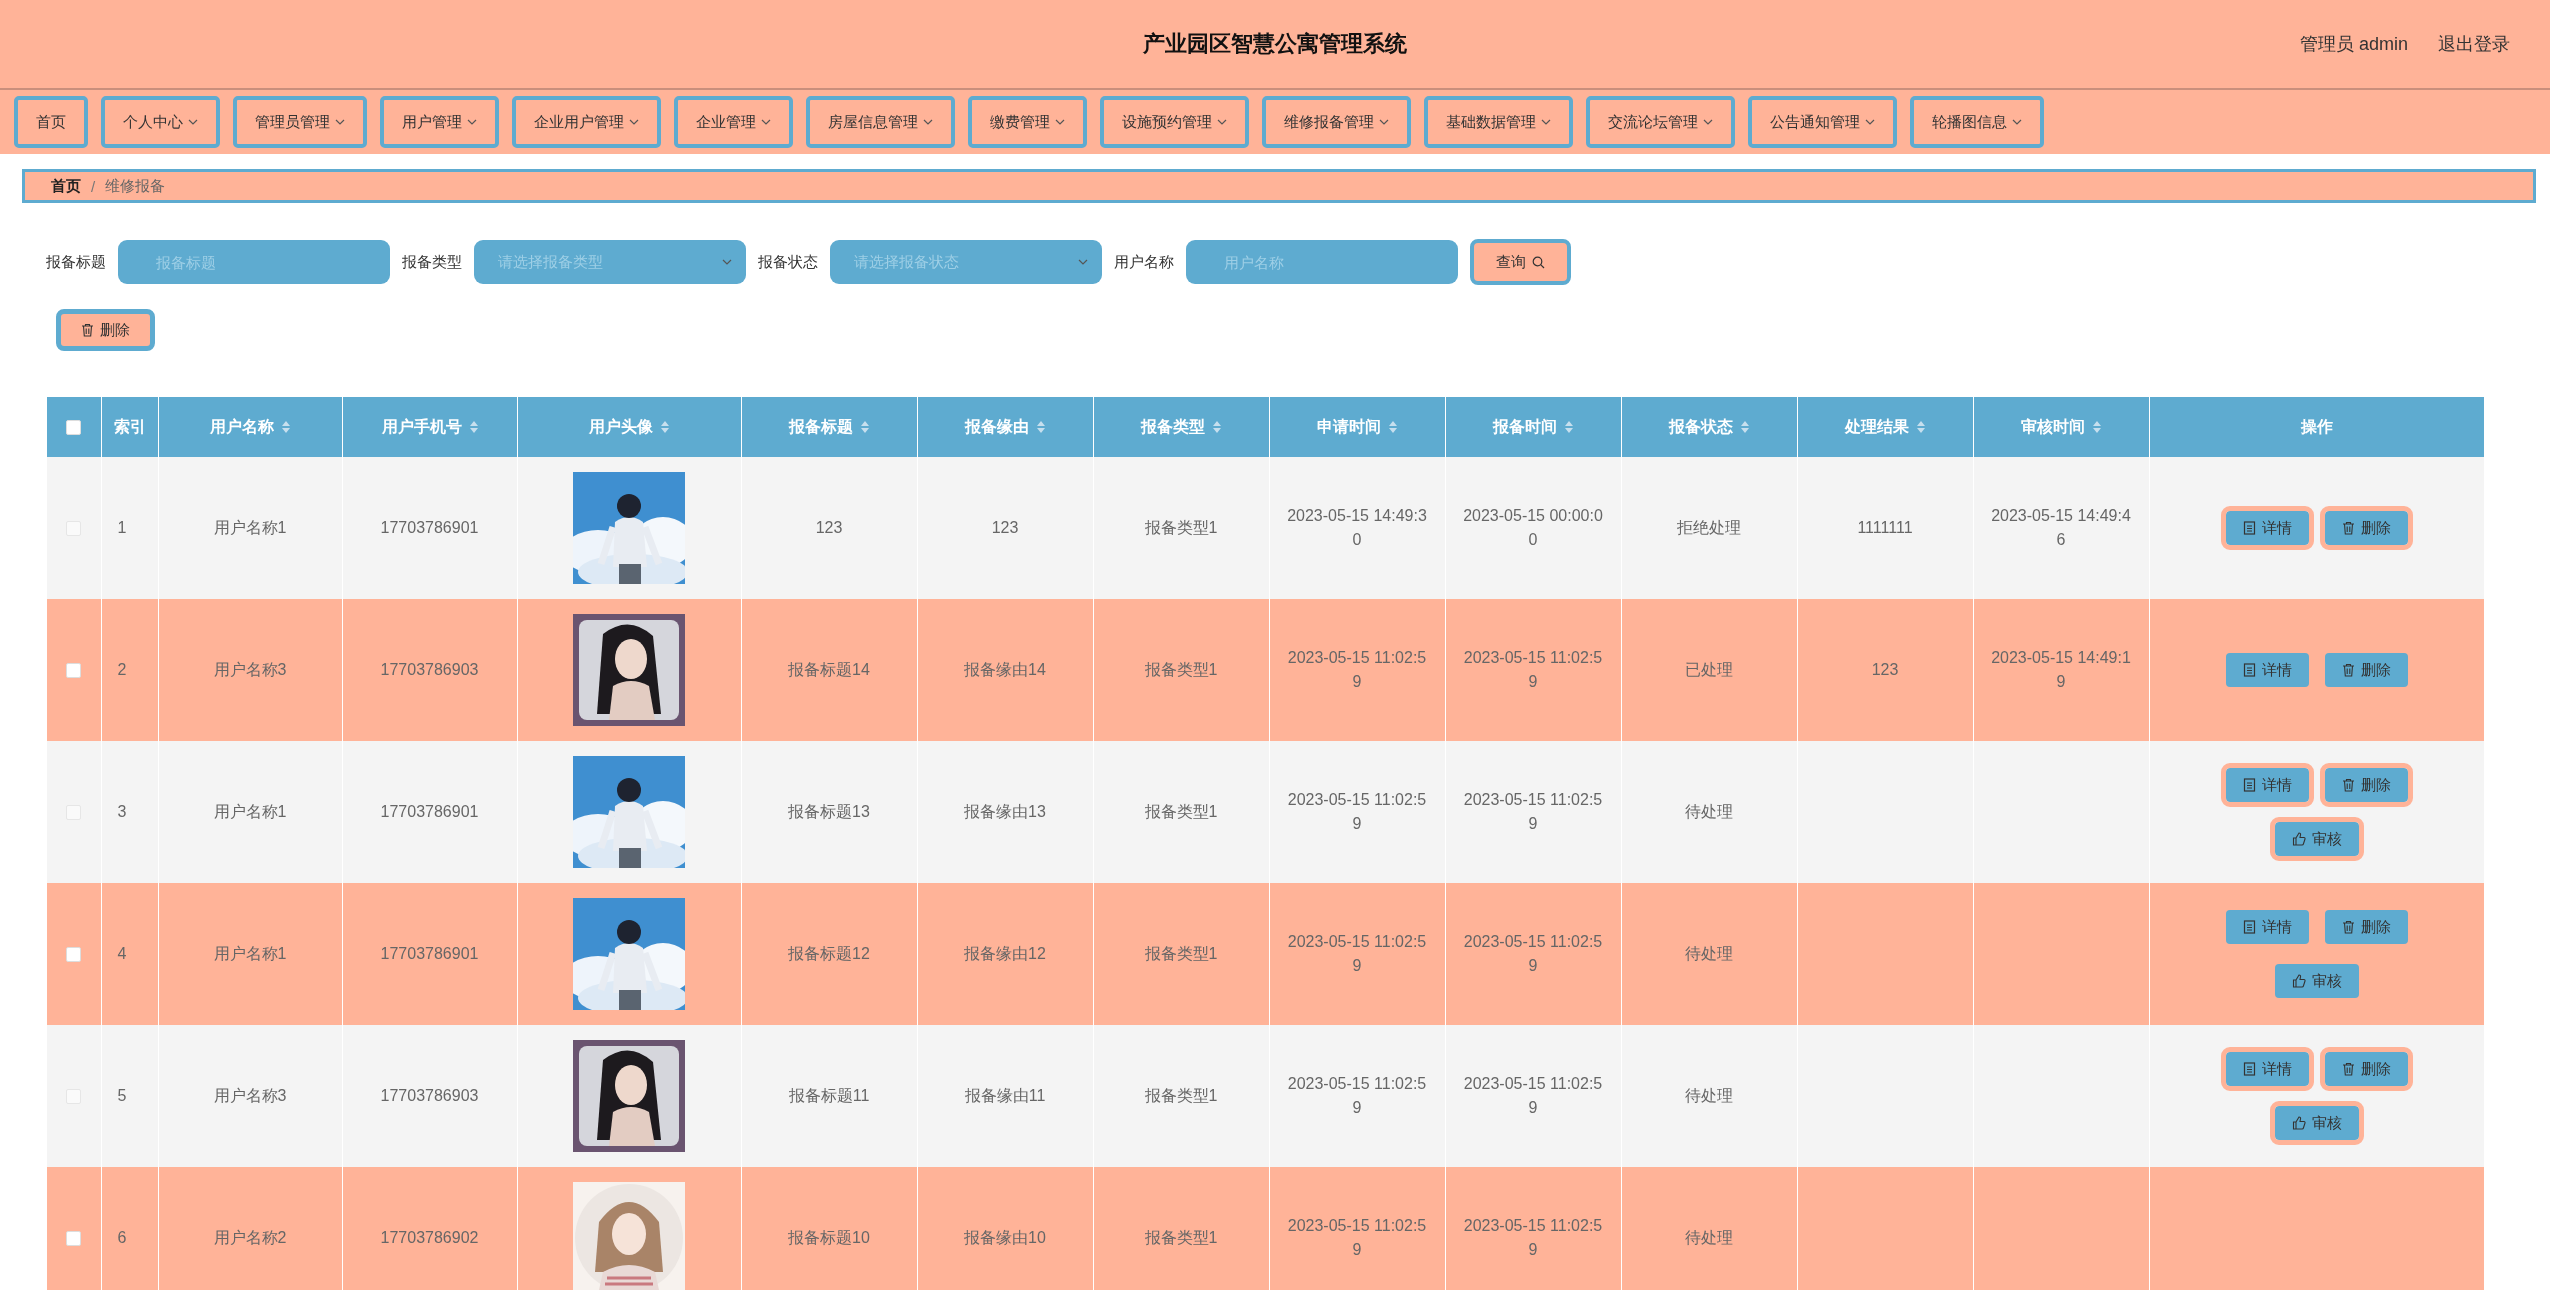 The image size is (2550, 1290). What do you see at coordinates (129, 1096) in the screenshot?
I see `index-cell: 5` at bounding box center [129, 1096].